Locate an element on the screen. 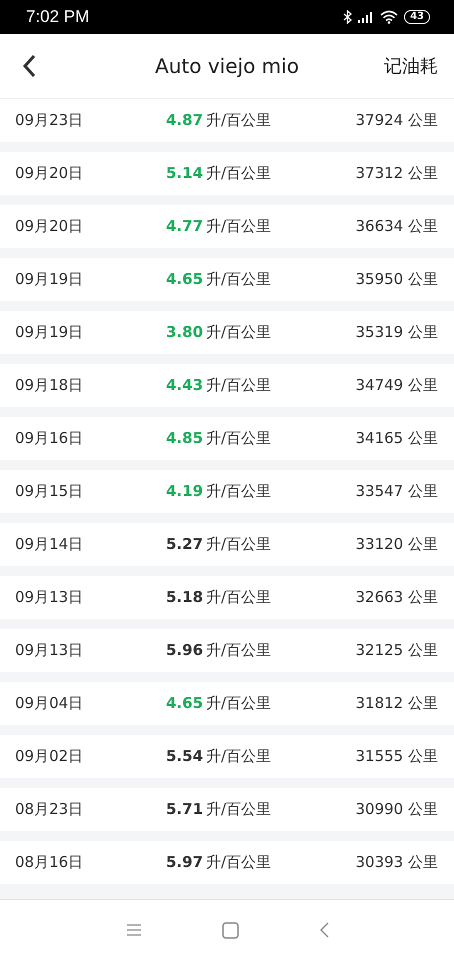  record-date: 09月15日 is located at coordinates (49, 491).